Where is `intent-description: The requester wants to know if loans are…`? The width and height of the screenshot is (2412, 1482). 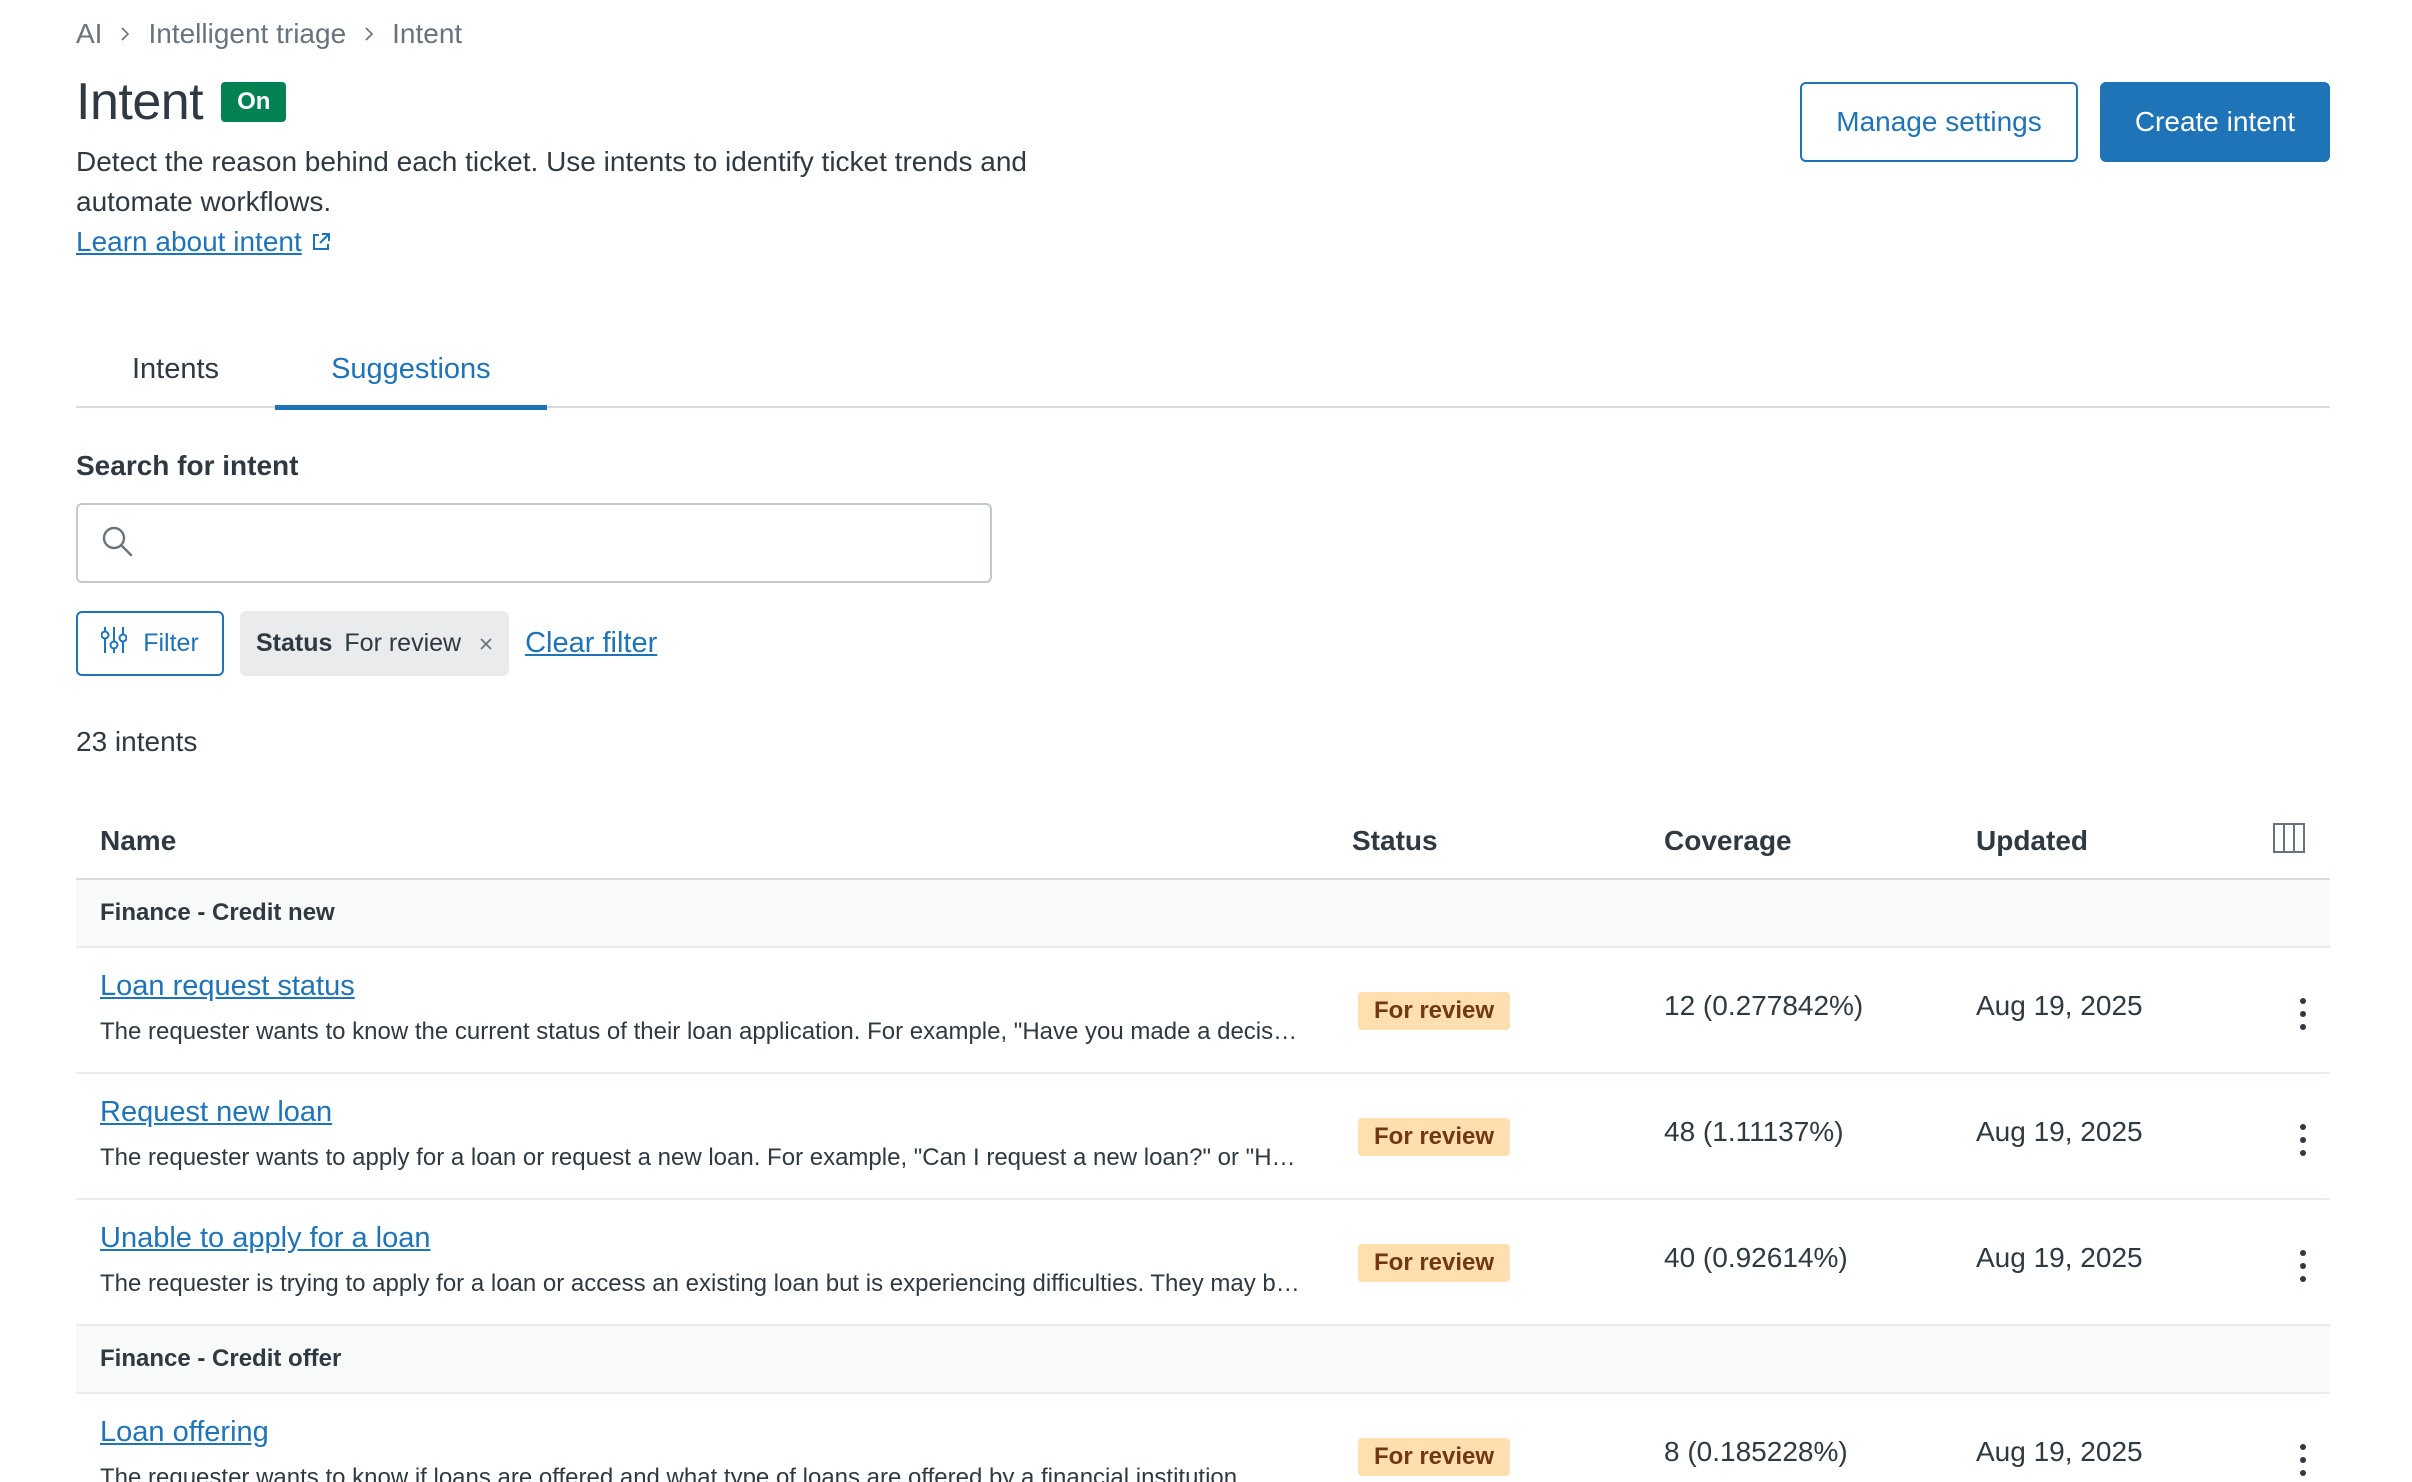 intent-description: The requester wants to know if loans are… is located at coordinates (672, 1473).